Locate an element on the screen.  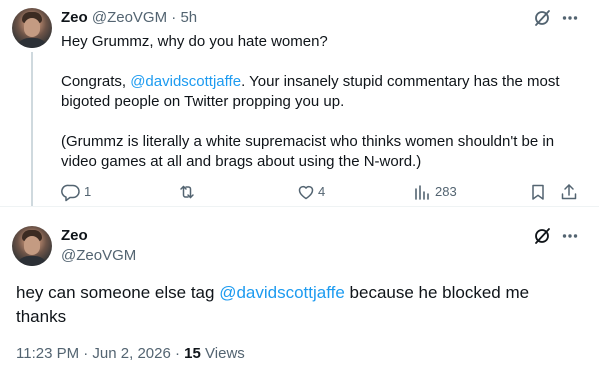
like-count: 4 is located at coordinates (322, 191).